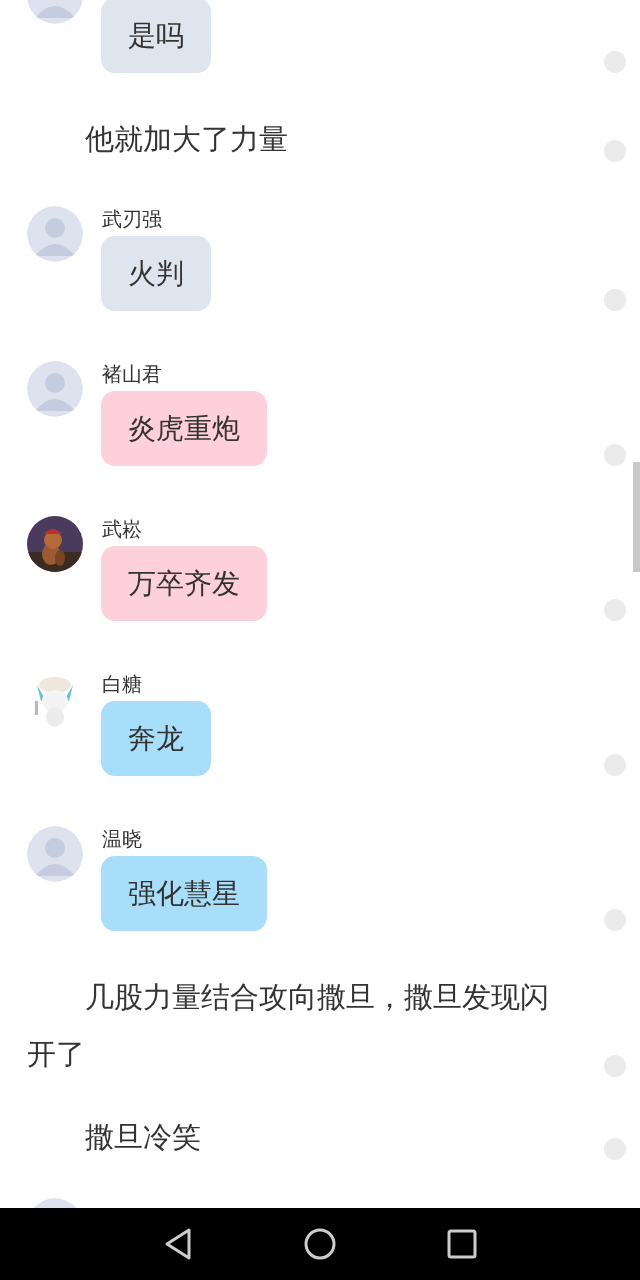 This screenshot has height=1280, width=640. What do you see at coordinates (143, 1137) in the screenshot?
I see `narration-text: 撒旦冷笑` at bounding box center [143, 1137].